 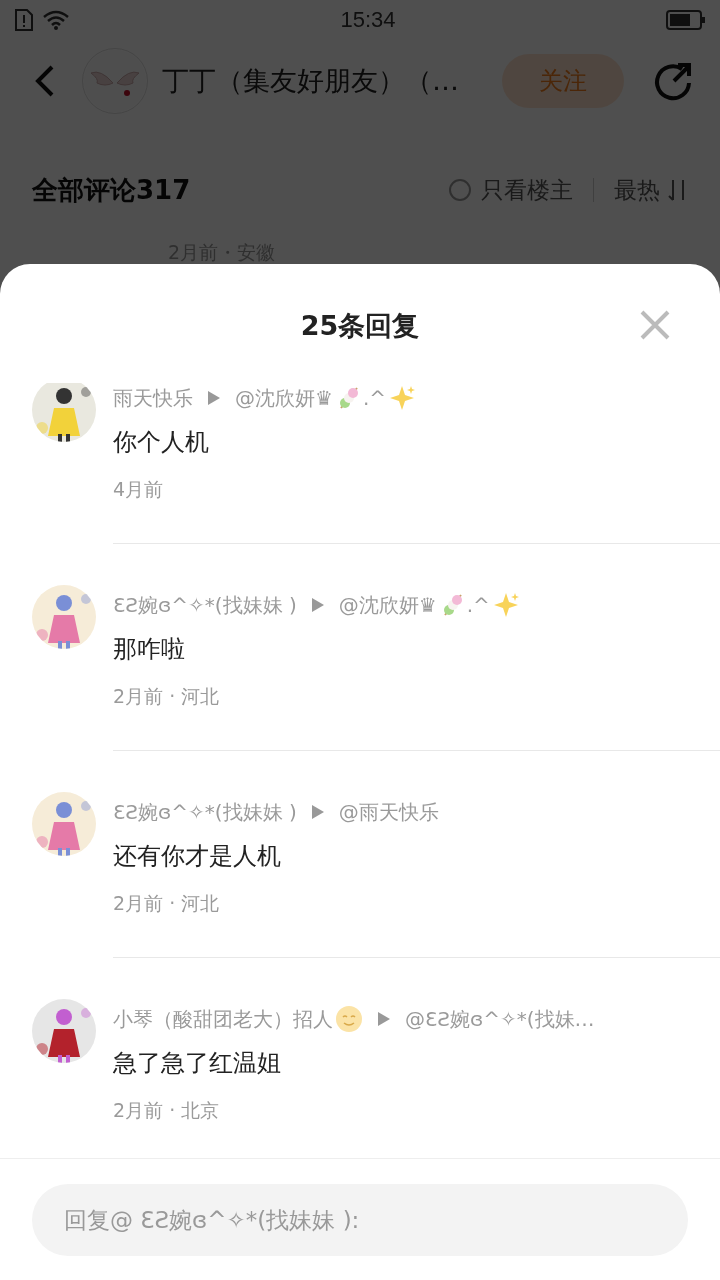 What do you see at coordinates (139, 489) in the screenshot?
I see `reply-meta: 4月前` at bounding box center [139, 489].